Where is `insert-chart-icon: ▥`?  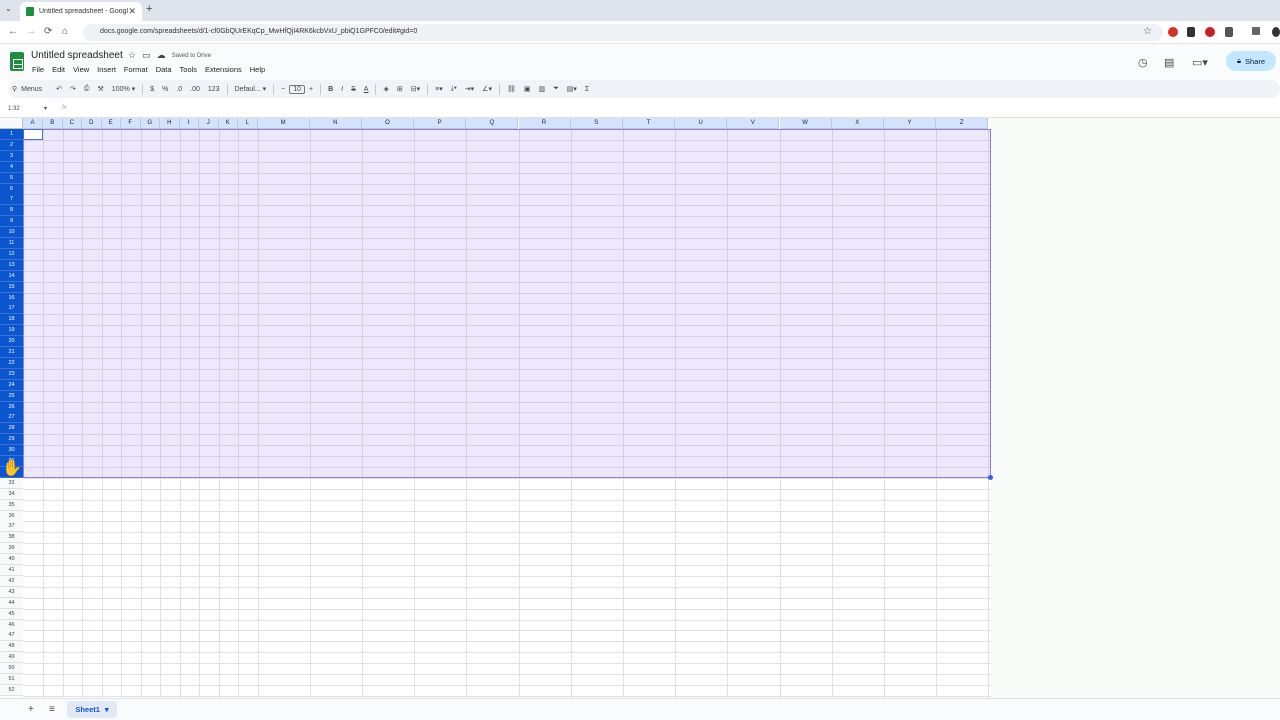 insert-chart-icon: ▥ is located at coordinates (541, 89).